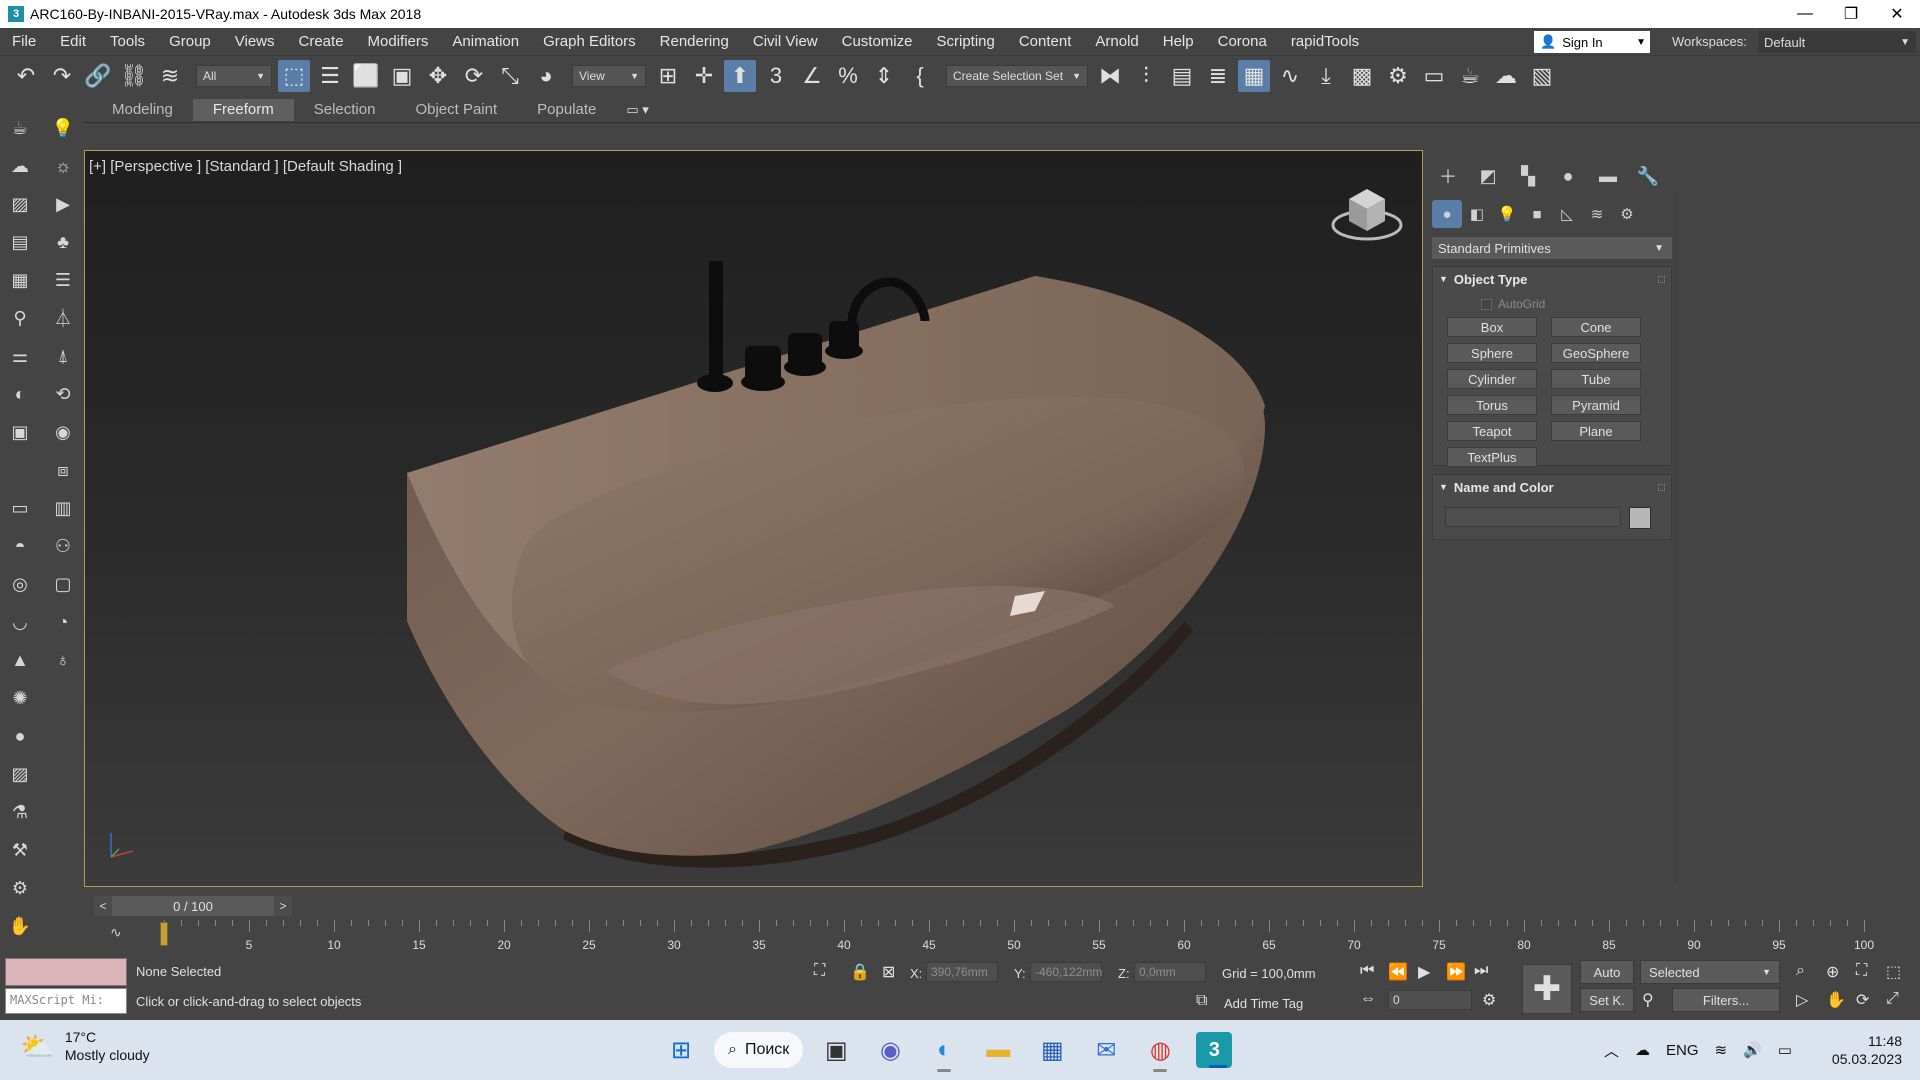 The image size is (1920, 1080). What do you see at coordinates (20, 888) in the screenshot?
I see `gear-icon: ⚙` at bounding box center [20, 888].